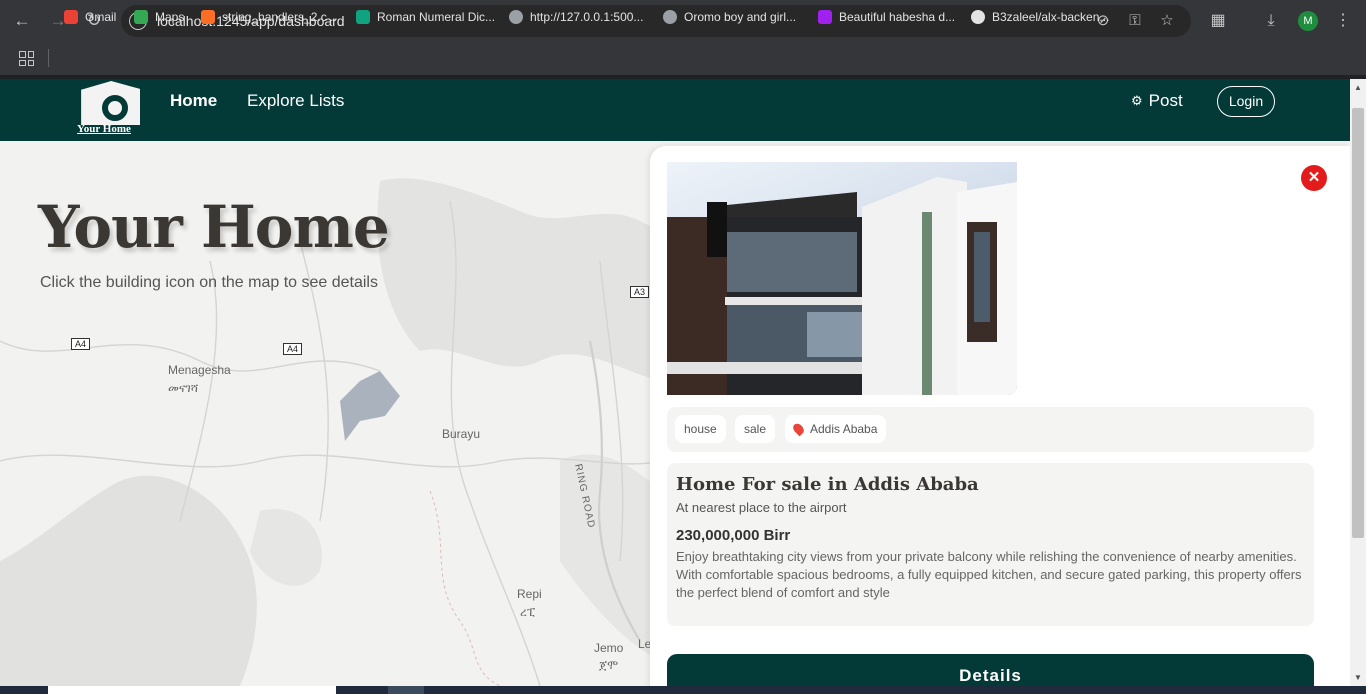 This screenshot has height=694, width=1366. Describe the element at coordinates (844, 429) in the screenshot. I see `tag-location-label: Addis Ababa` at that location.